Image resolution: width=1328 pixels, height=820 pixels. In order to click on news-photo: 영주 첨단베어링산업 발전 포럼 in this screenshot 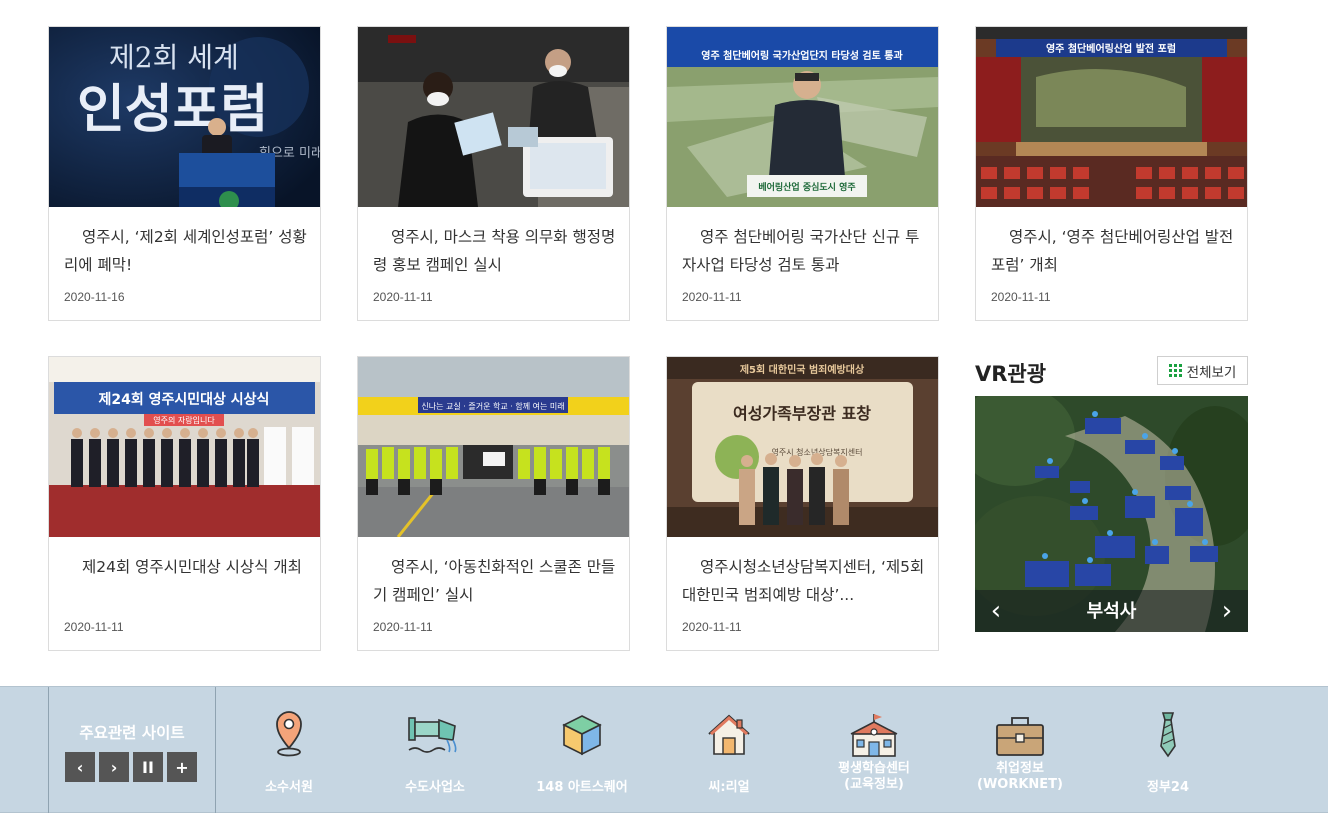, I will do `click(1111, 117)`.